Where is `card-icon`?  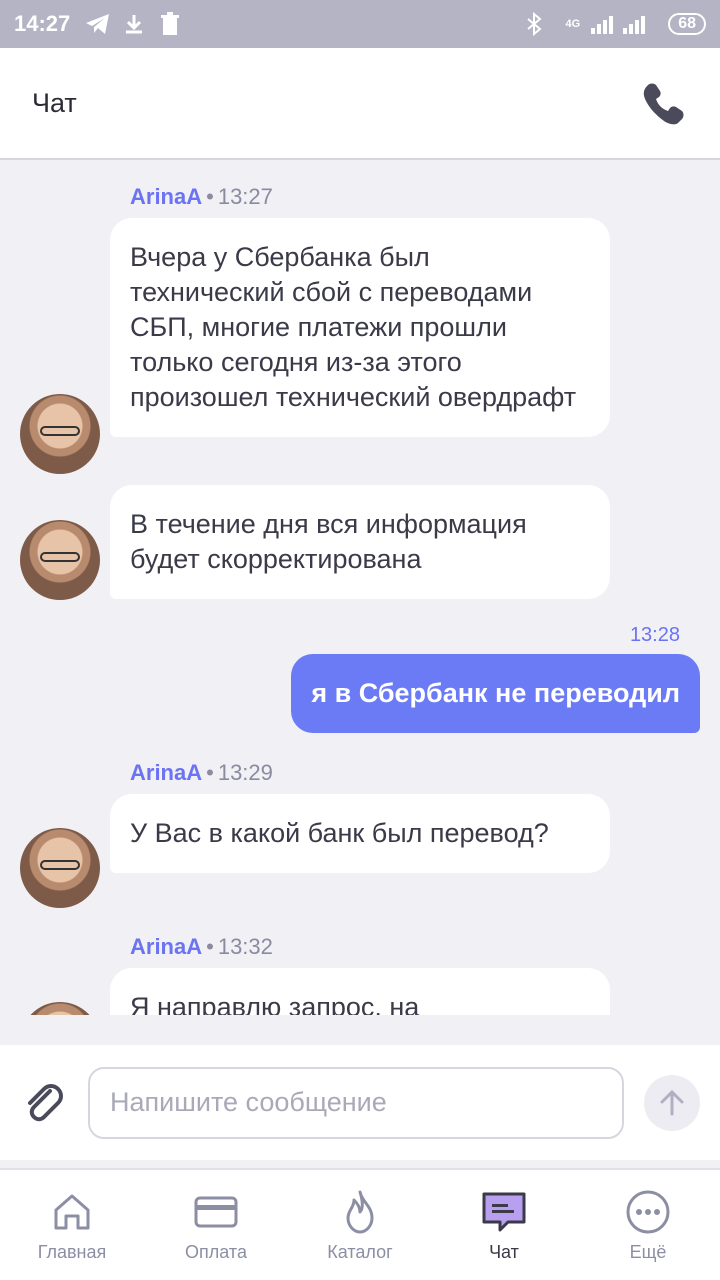
card-icon is located at coordinates (216, 1211).